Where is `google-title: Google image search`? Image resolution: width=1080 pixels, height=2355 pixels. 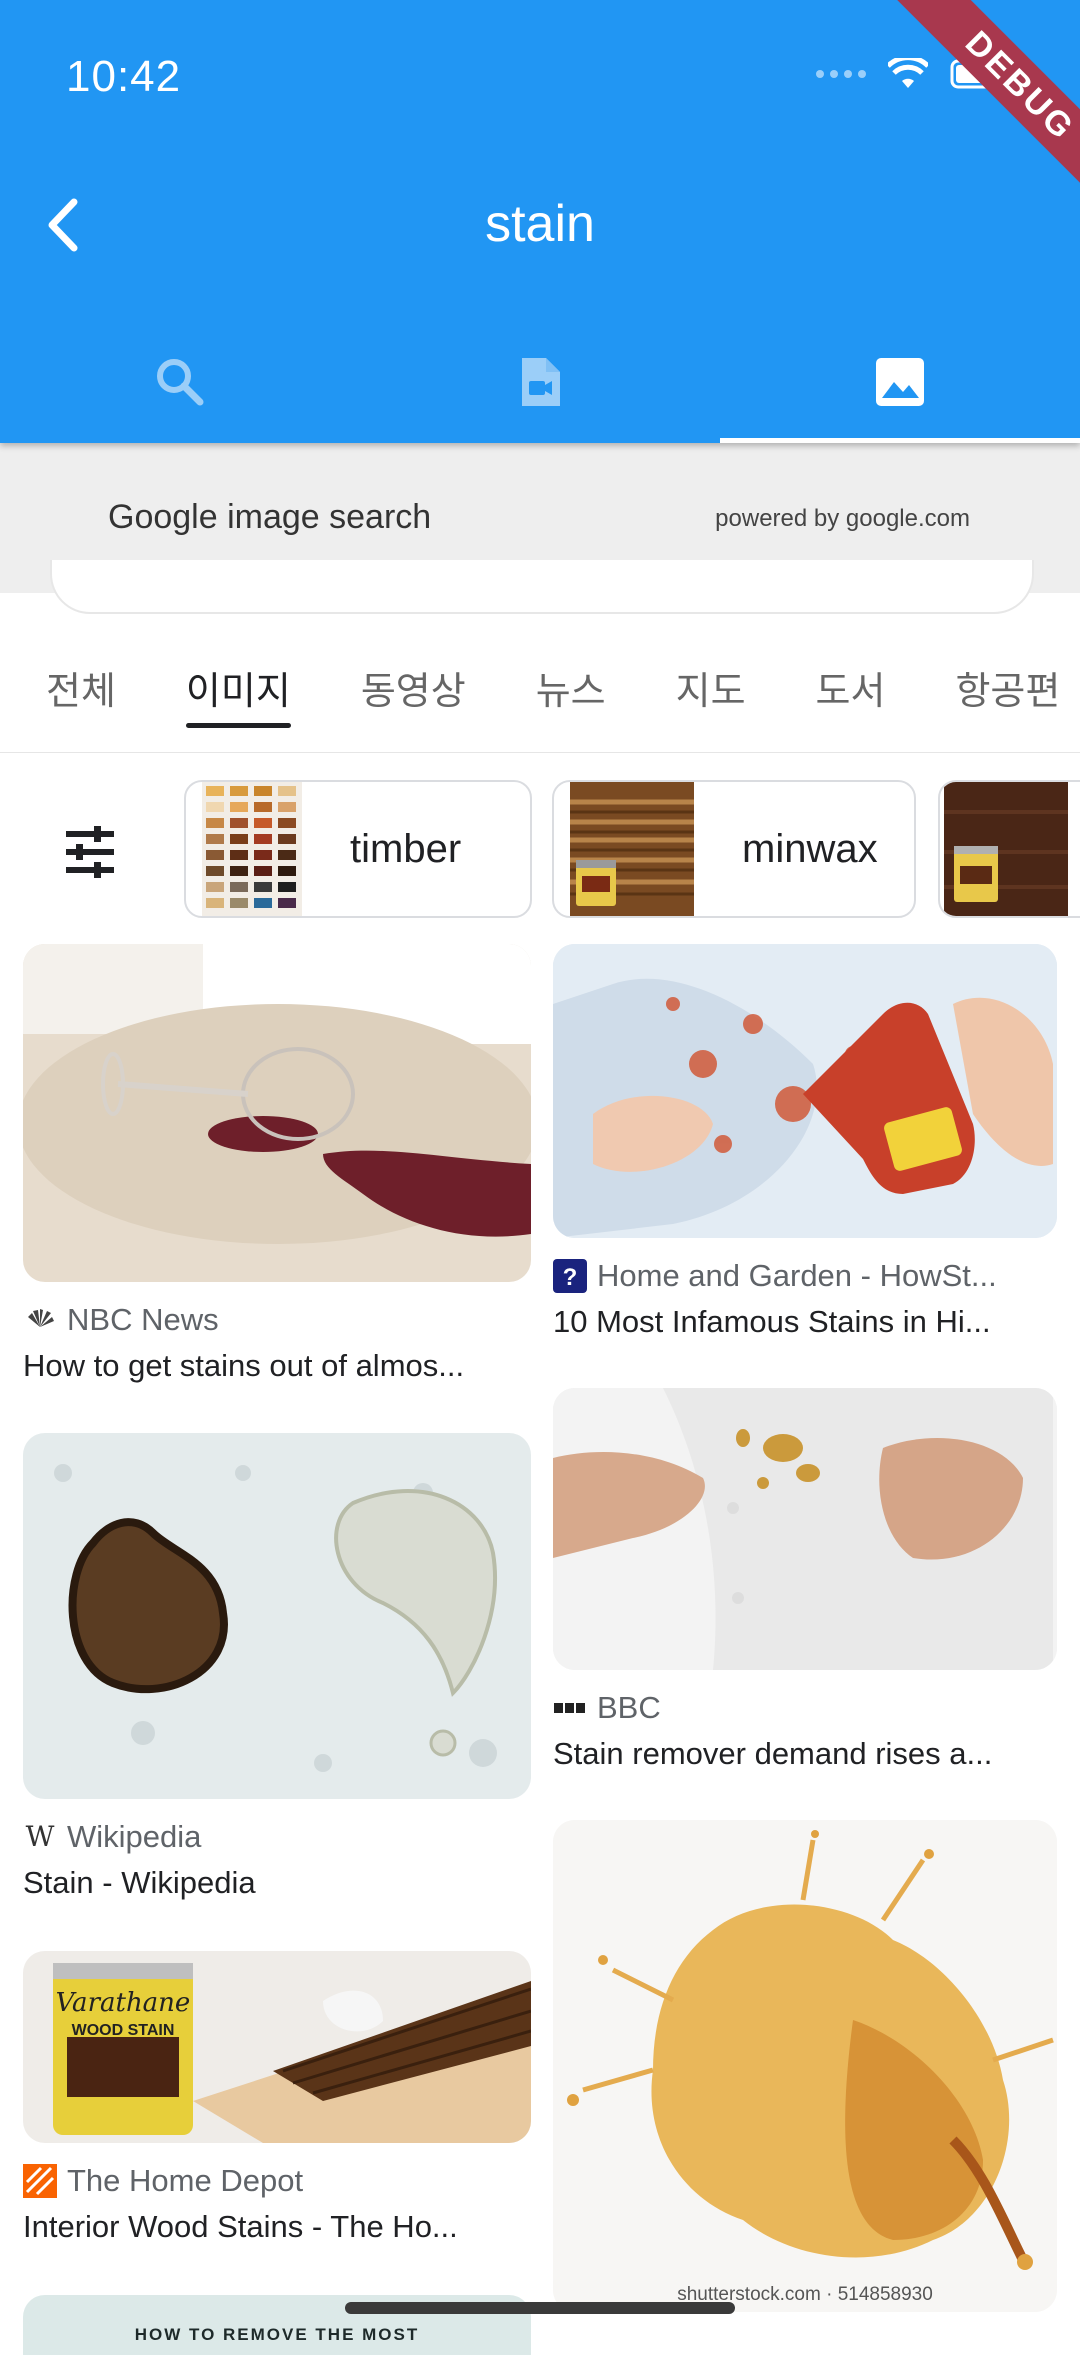
google-title: Google image search is located at coordinates (270, 517).